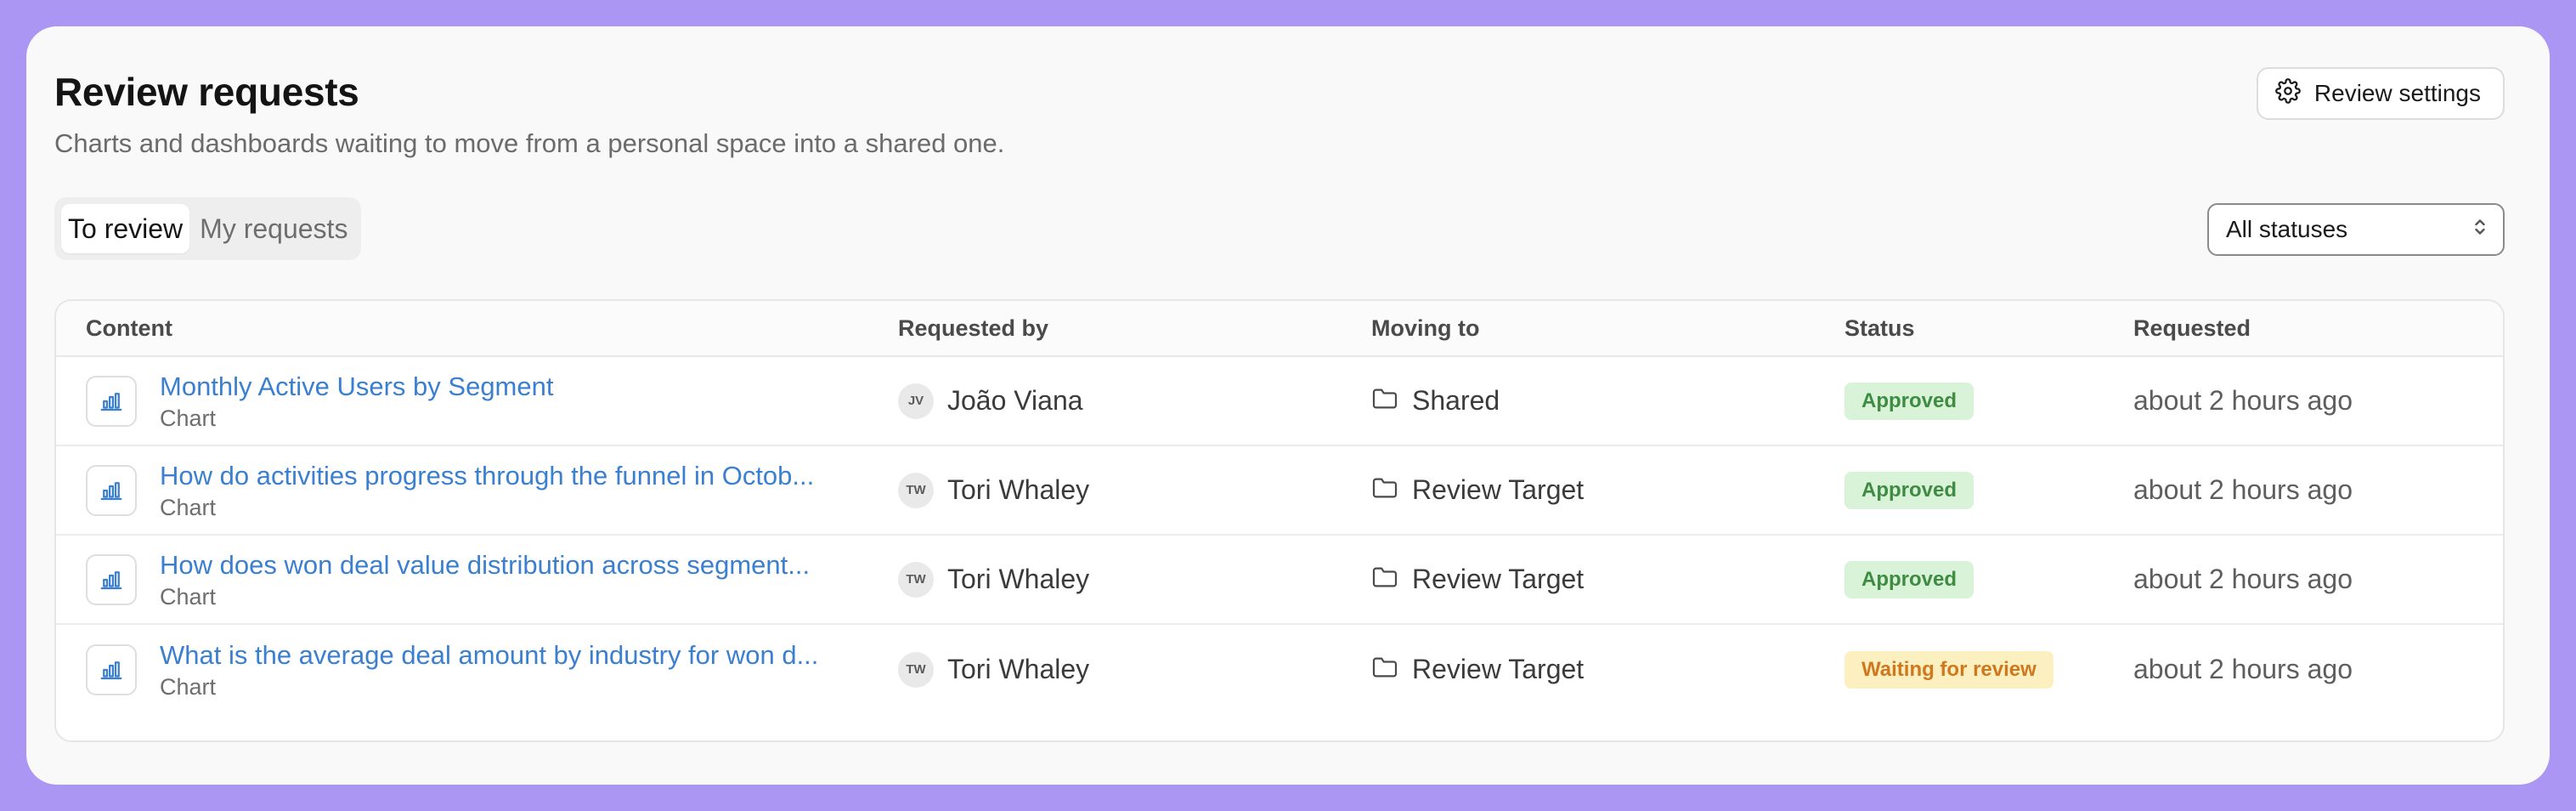 The image size is (2576, 811). Describe the element at coordinates (2397, 93) in the screenshot. I see `review-settings-label: Review settings` at that location.